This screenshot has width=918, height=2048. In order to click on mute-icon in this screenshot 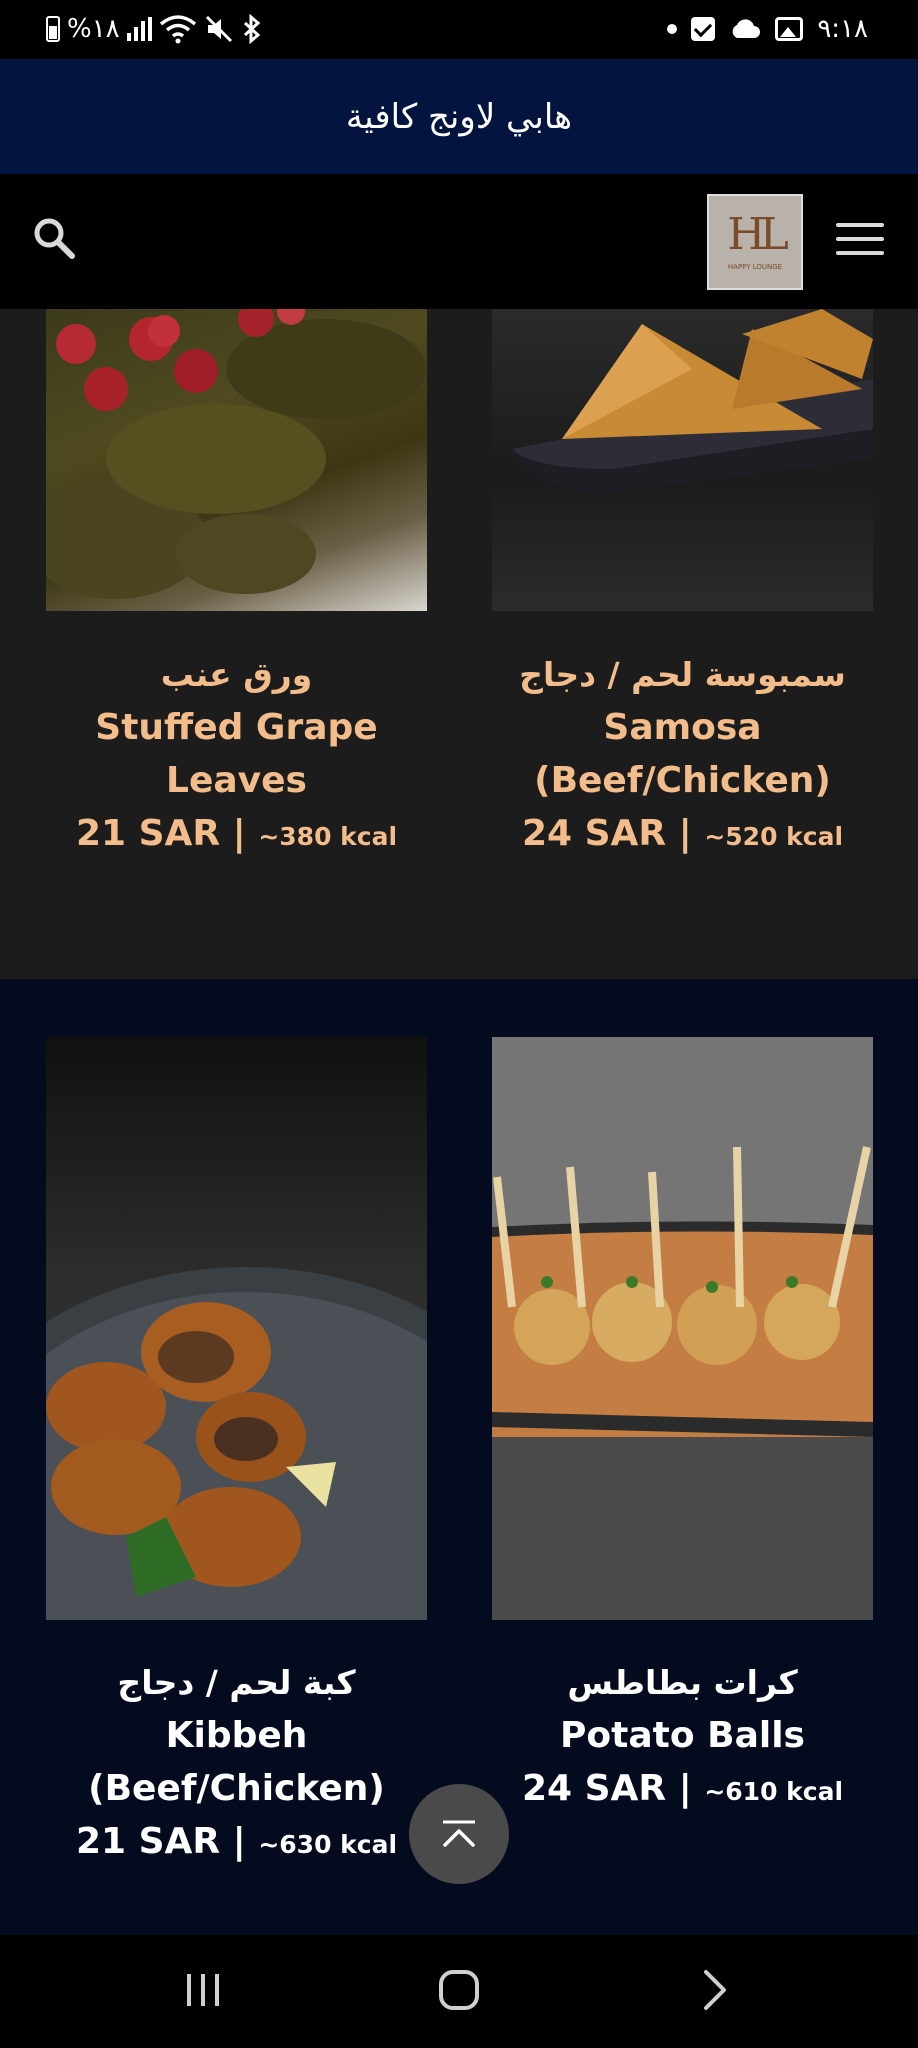, I will do `click(218, 29)`.